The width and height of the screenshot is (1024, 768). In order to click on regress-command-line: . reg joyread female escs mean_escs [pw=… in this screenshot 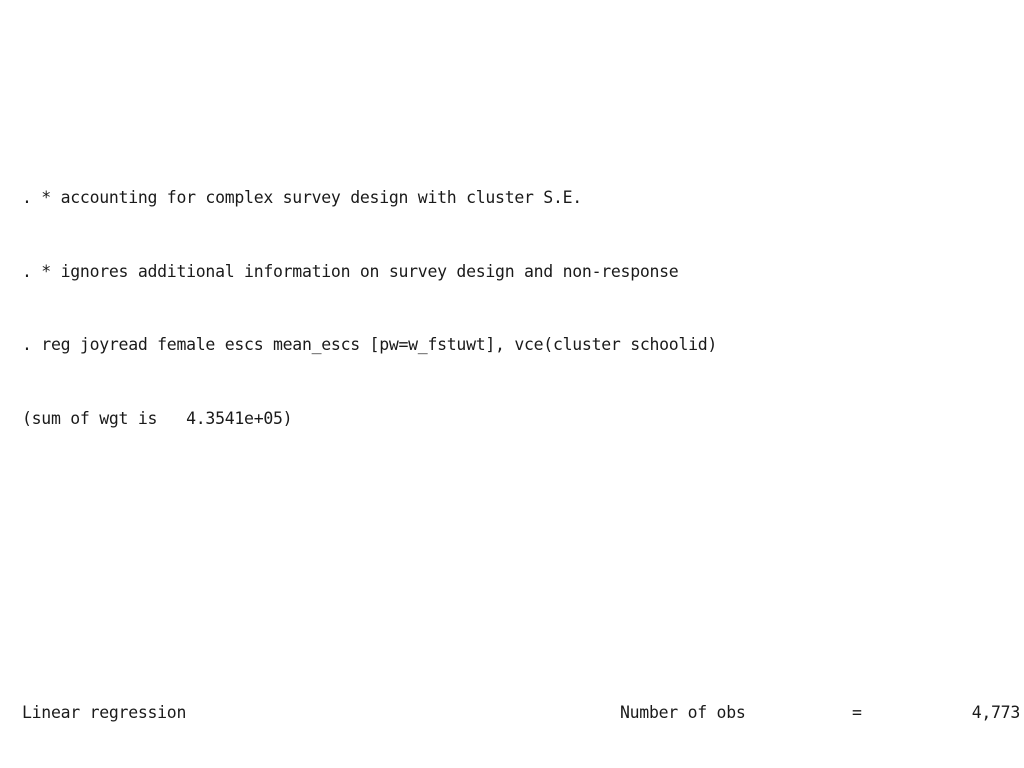, I will do `click(370, 344)`.